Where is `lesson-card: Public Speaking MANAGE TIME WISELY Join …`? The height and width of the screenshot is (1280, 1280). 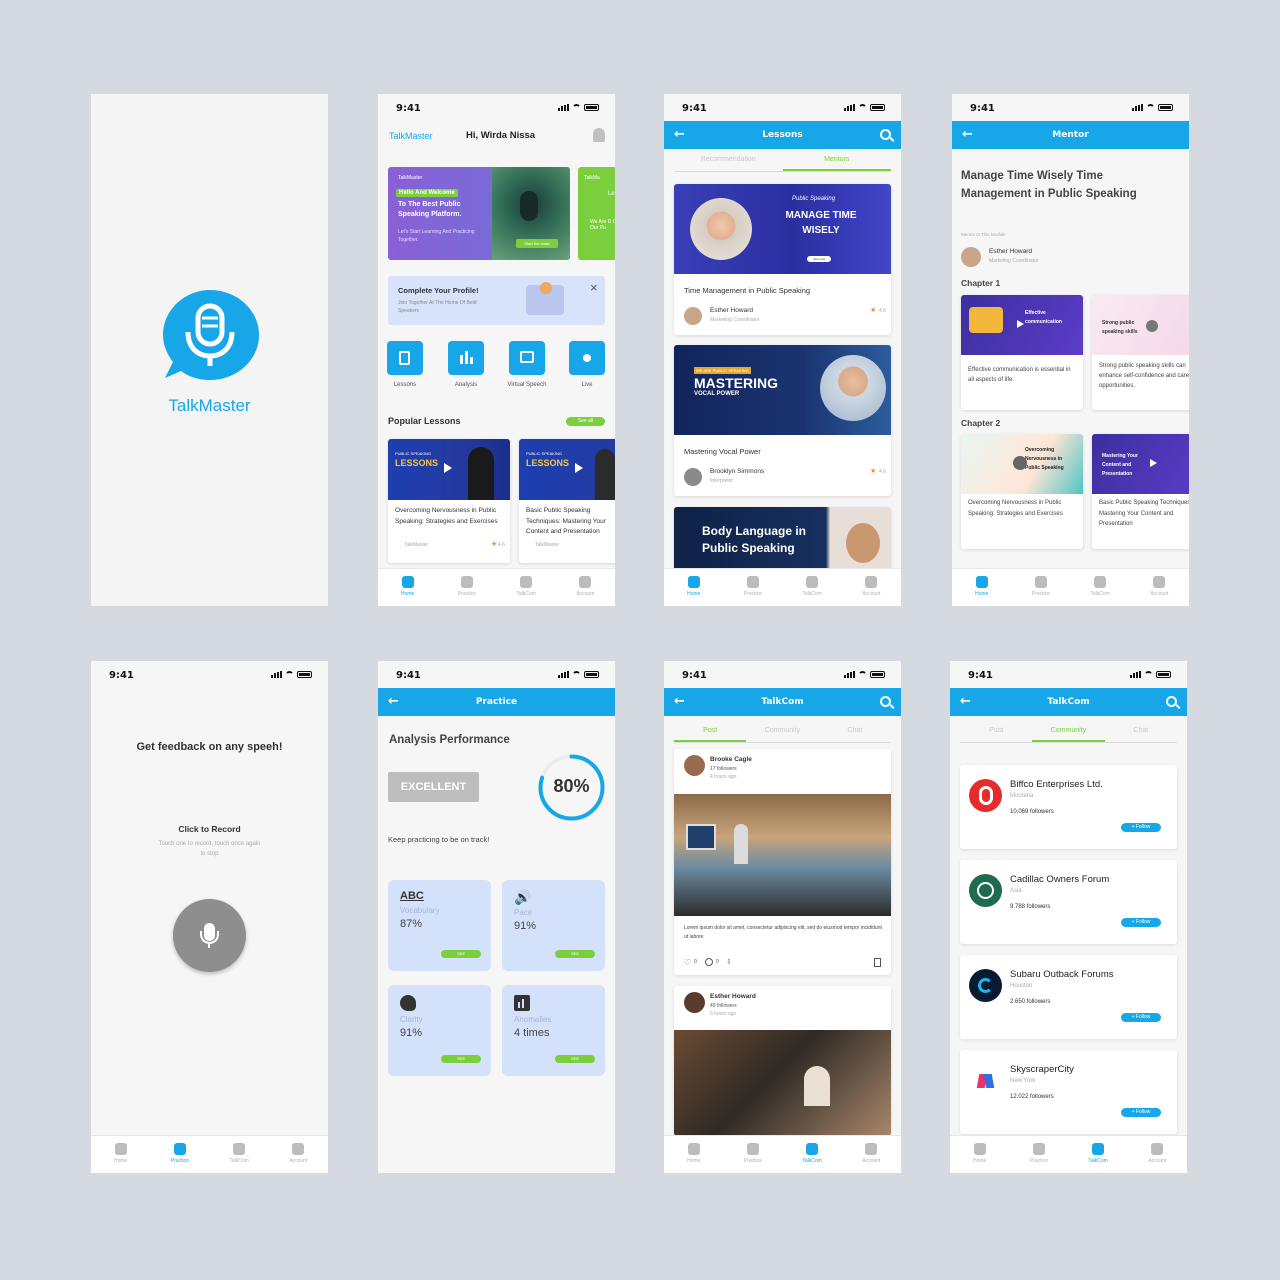
lesson-card: Public Speaking MANAGE TIME WISELY Join … is located at coordinates (782, 259).